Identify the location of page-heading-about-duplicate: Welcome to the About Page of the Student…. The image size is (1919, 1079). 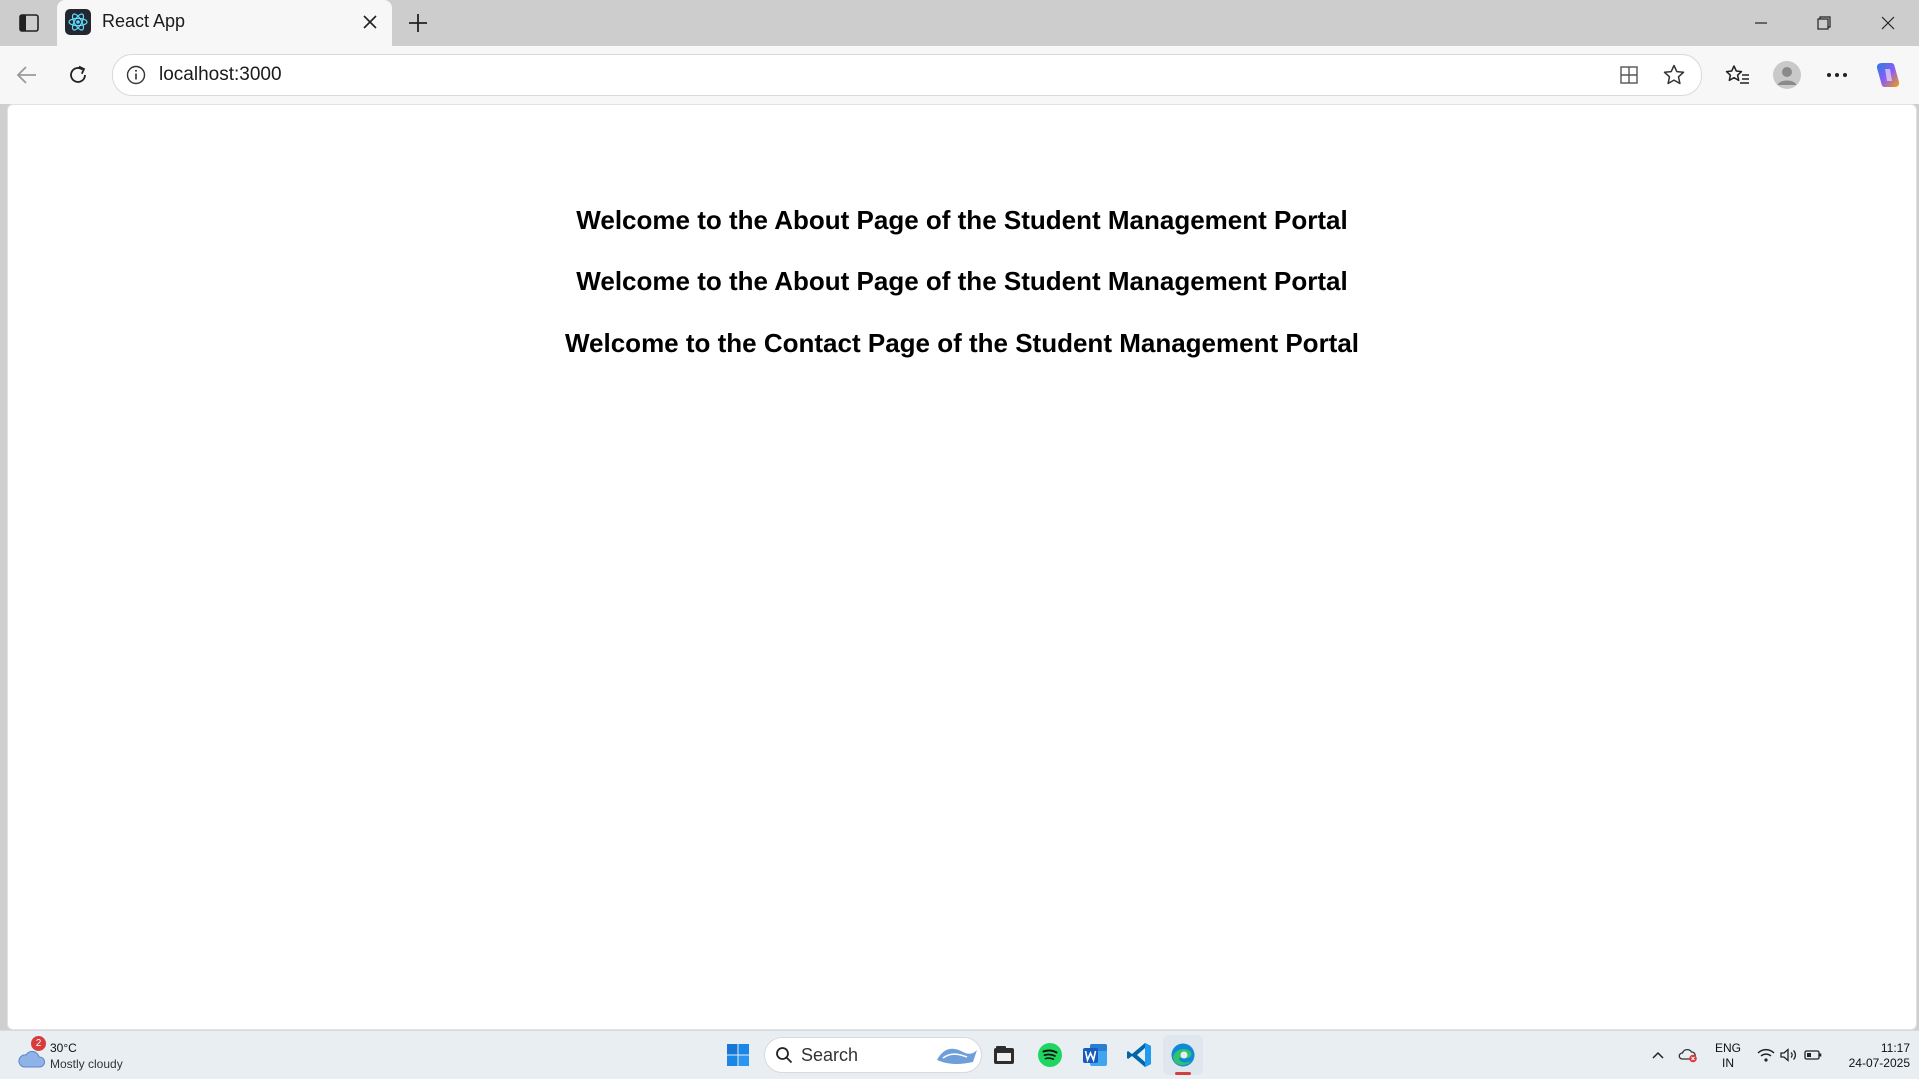
(962, 281).